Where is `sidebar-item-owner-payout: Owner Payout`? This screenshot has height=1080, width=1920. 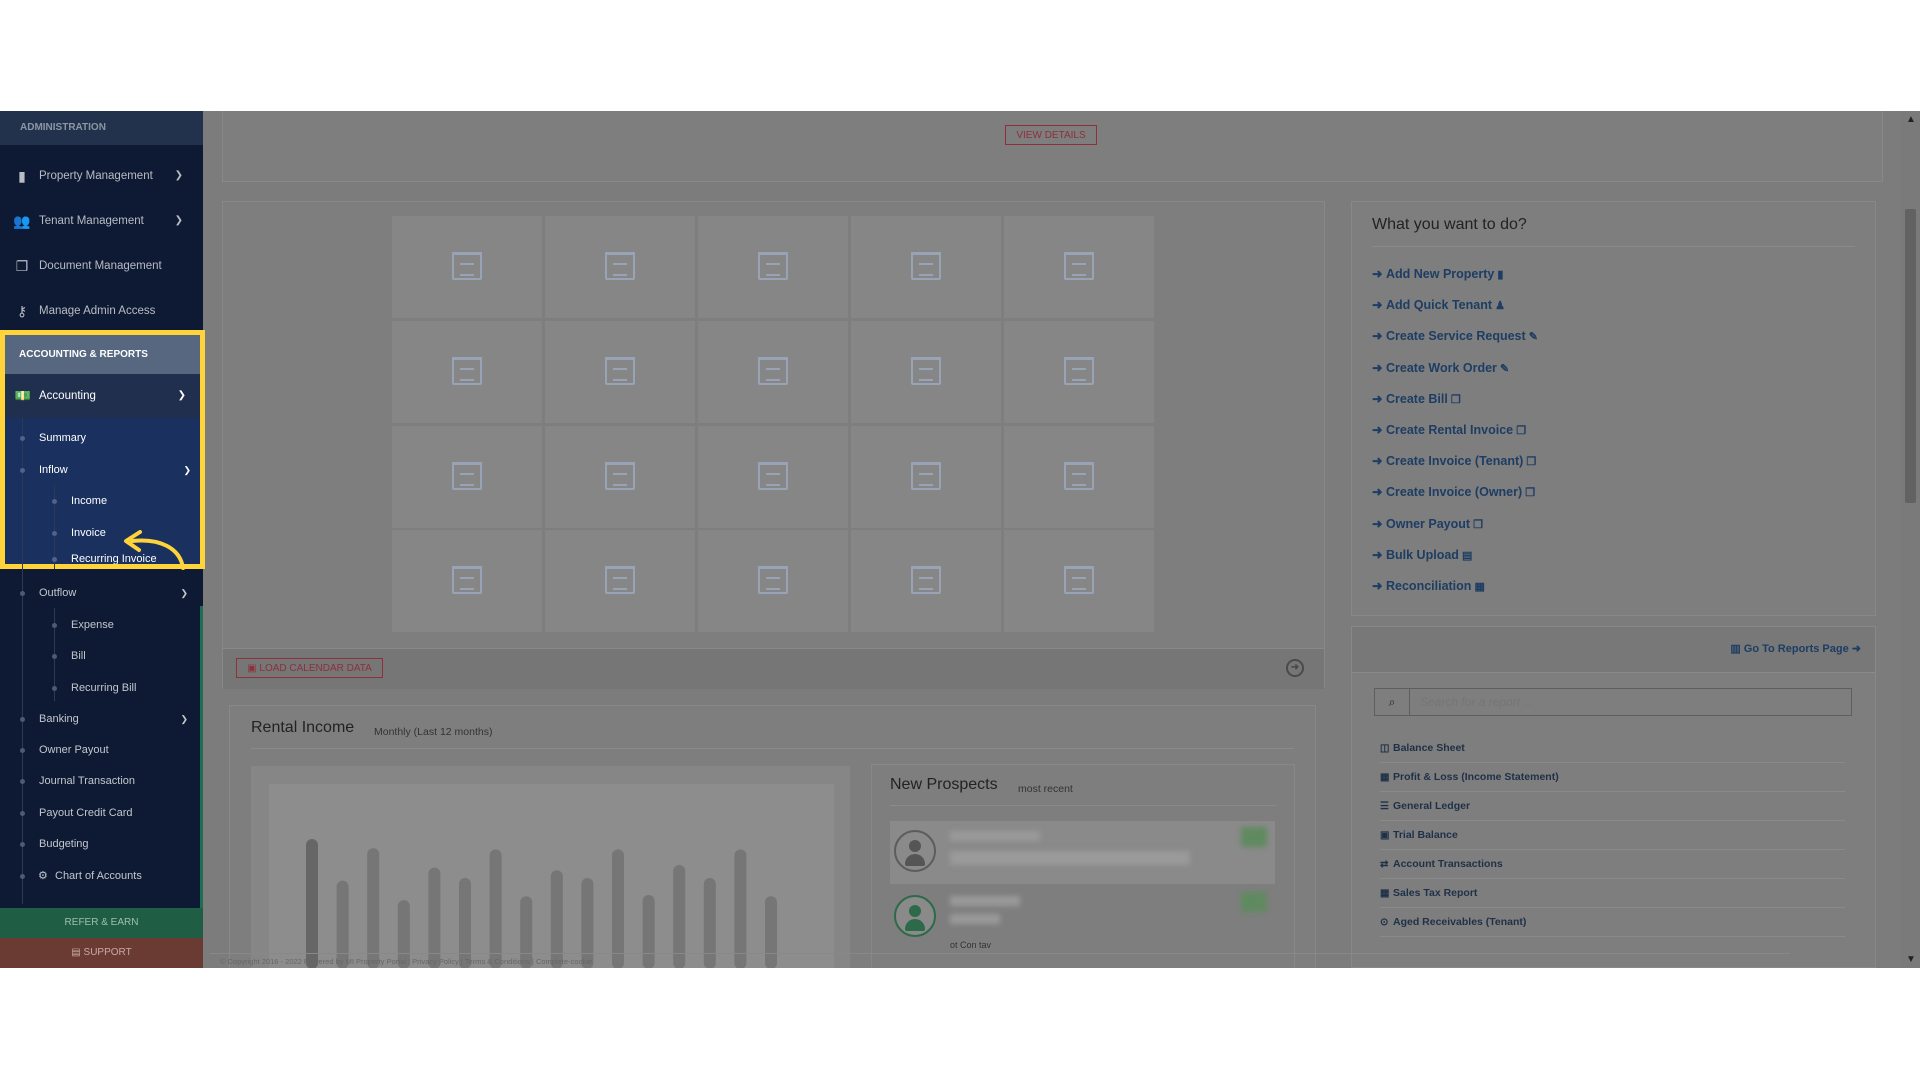
sidebar-item-owner-payout: Owner Payout is located at coordinates (101, 750).